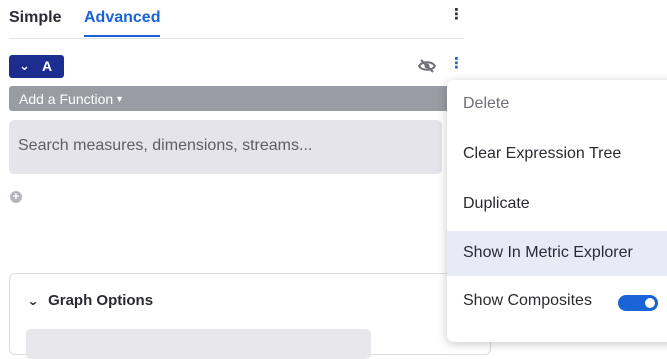 The image size is (667, 359). Describe the element at coordinates (638, 303) in the screenshot. I see `show-composites-toggle` at that location.